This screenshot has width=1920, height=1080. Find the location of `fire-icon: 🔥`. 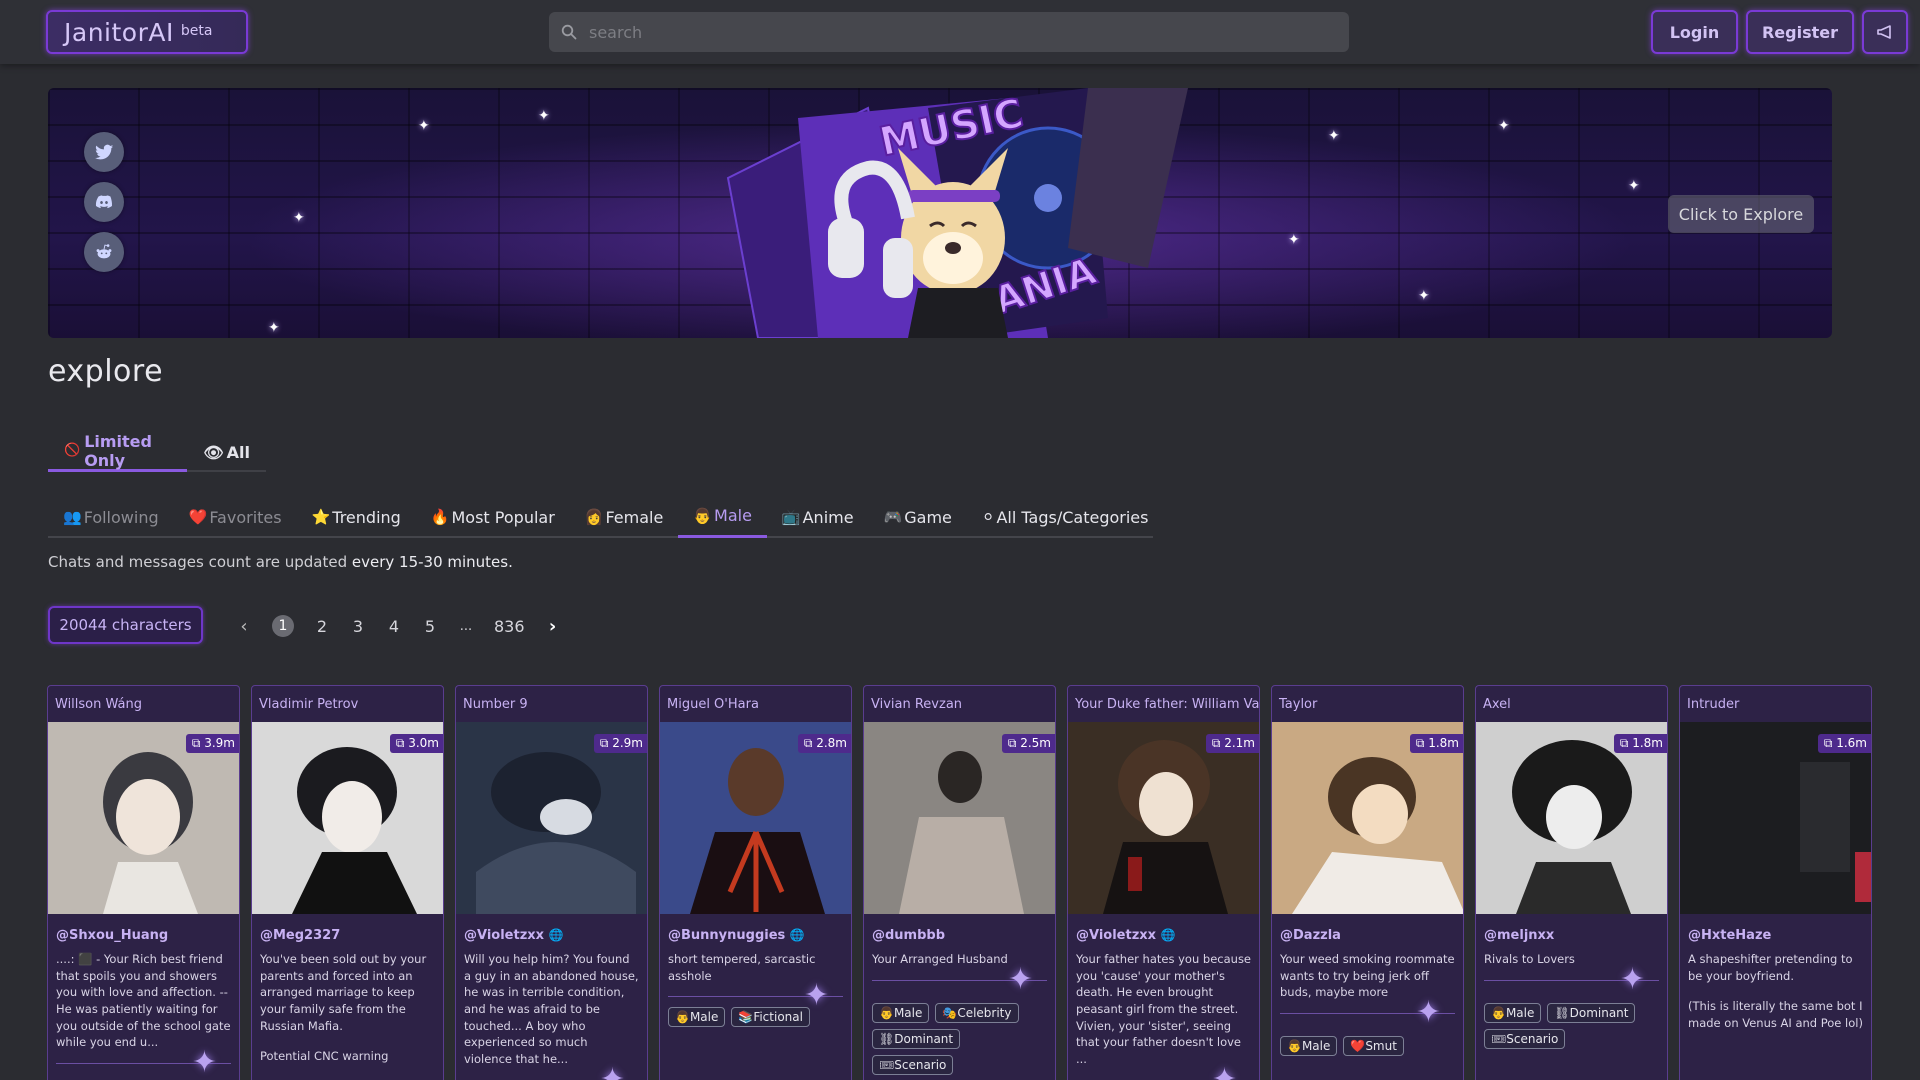

fire-icon: 🔥 is located at coordinates (440, 517).